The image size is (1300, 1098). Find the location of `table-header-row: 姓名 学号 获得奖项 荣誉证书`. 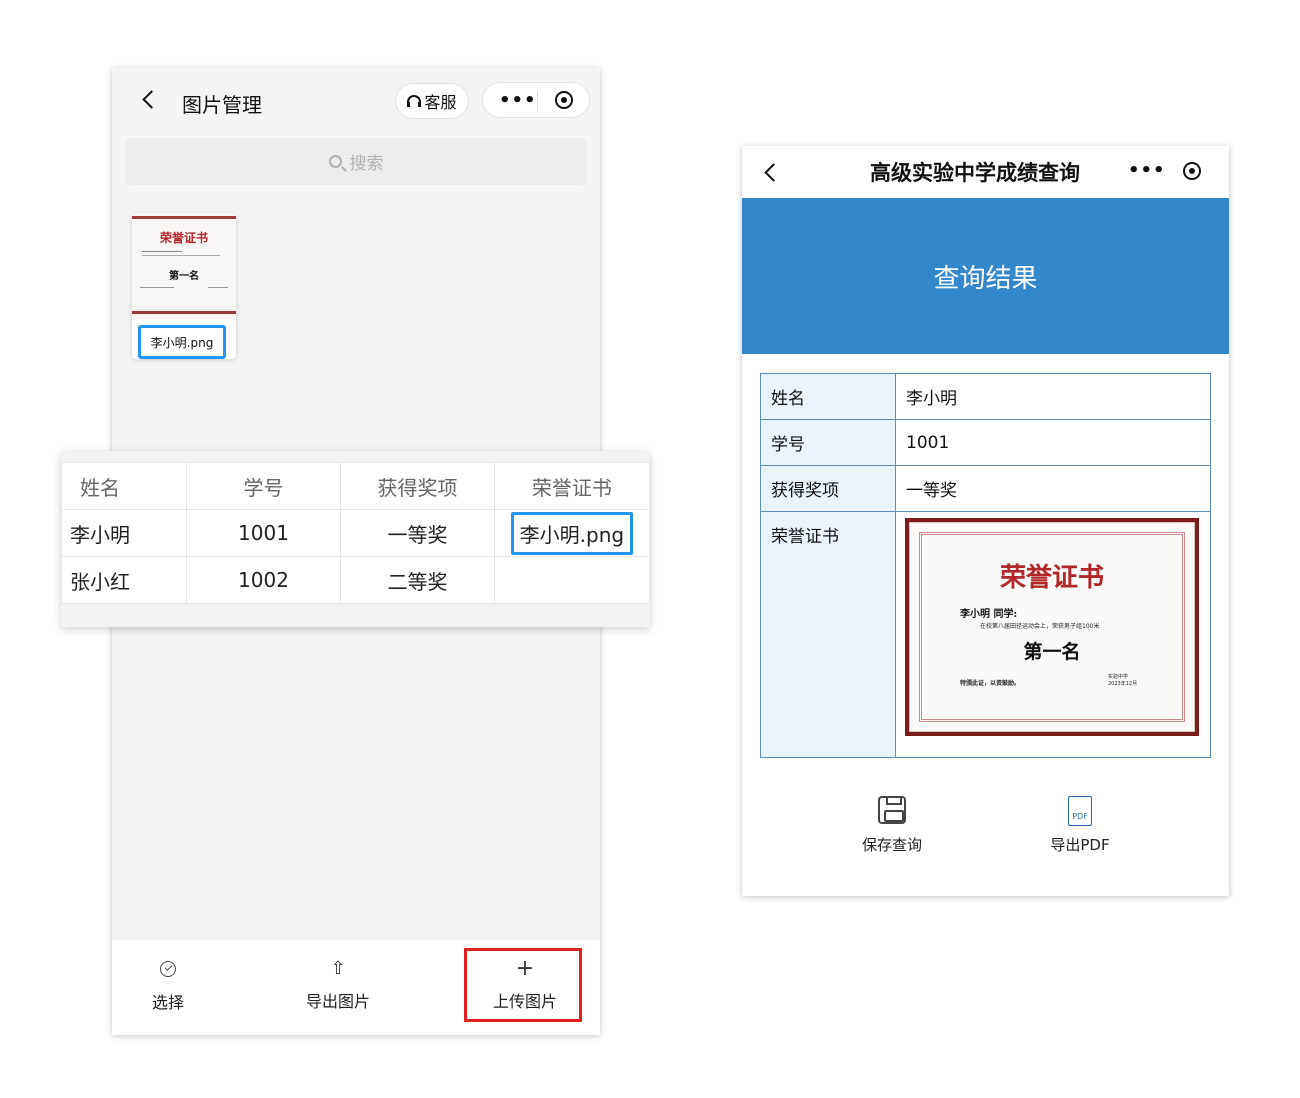

table-header-row: 姓名 学号 获得奖项 荣誉证书 is located at coordinates (356, 486).